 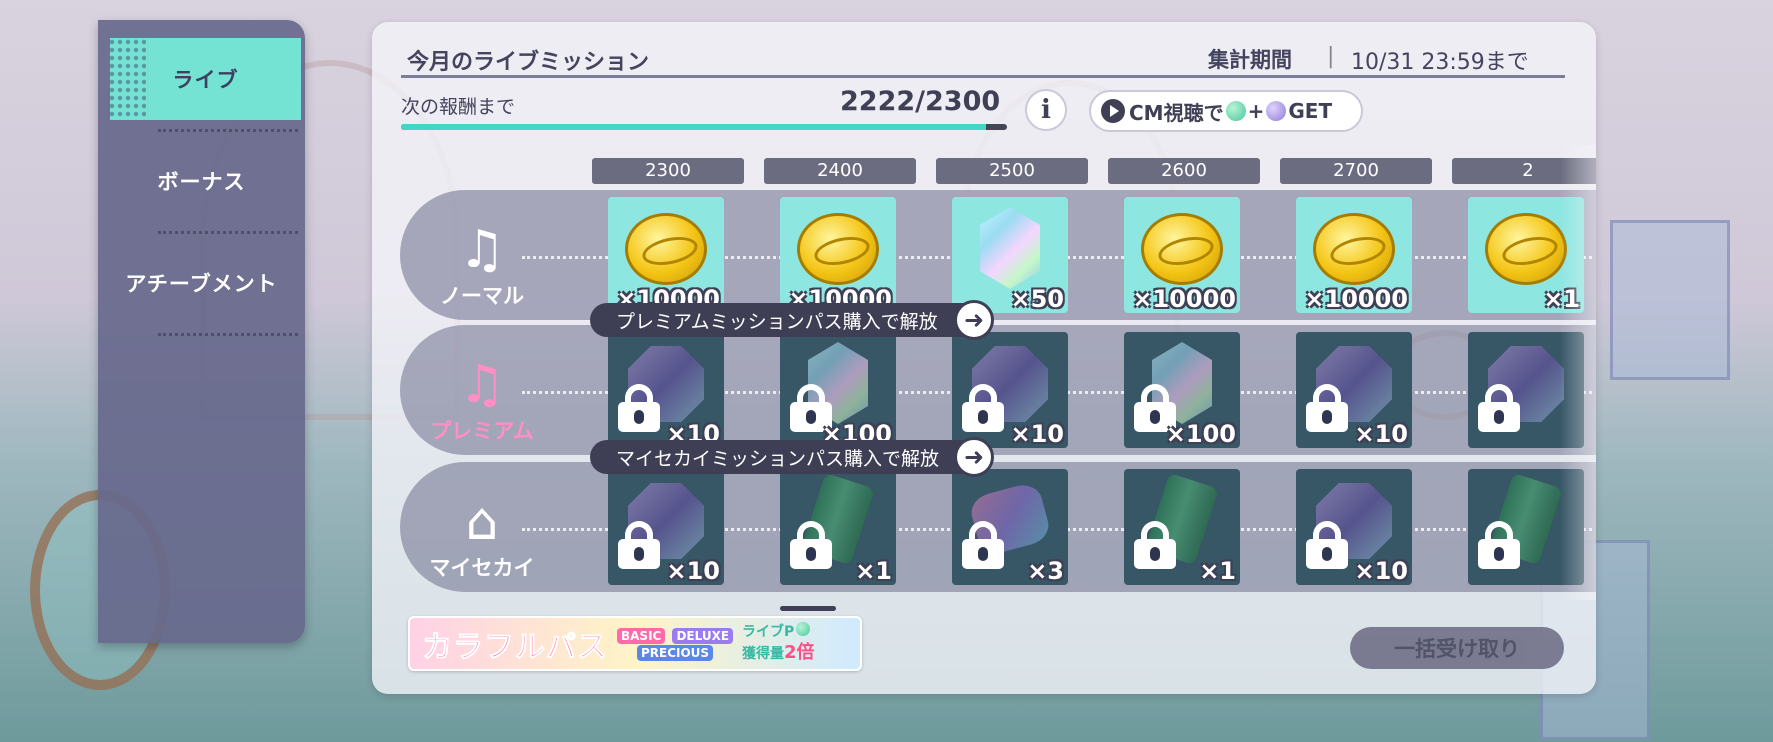 What do you see at coordinates (675, 643) in the screenshot?
I see `pass-tier-tags: BASIC DELUXE PRECIOUS` at bounding box center [675, 643].